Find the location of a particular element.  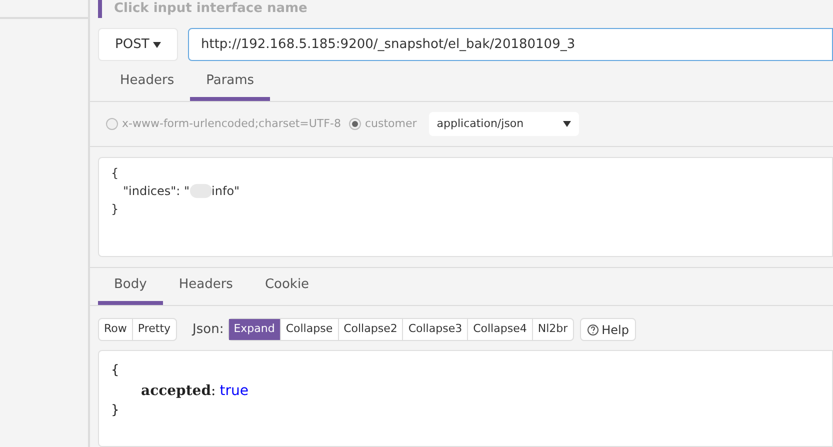

json-key: accepted is located at coordinates (176, 391).